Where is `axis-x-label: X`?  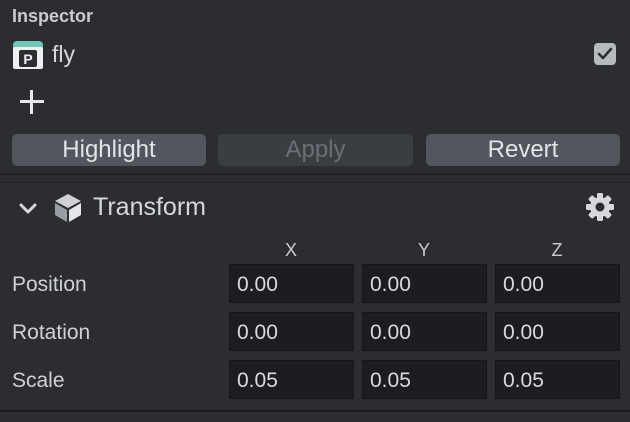 axis-x-label: X is located at coordinates (290, 250).